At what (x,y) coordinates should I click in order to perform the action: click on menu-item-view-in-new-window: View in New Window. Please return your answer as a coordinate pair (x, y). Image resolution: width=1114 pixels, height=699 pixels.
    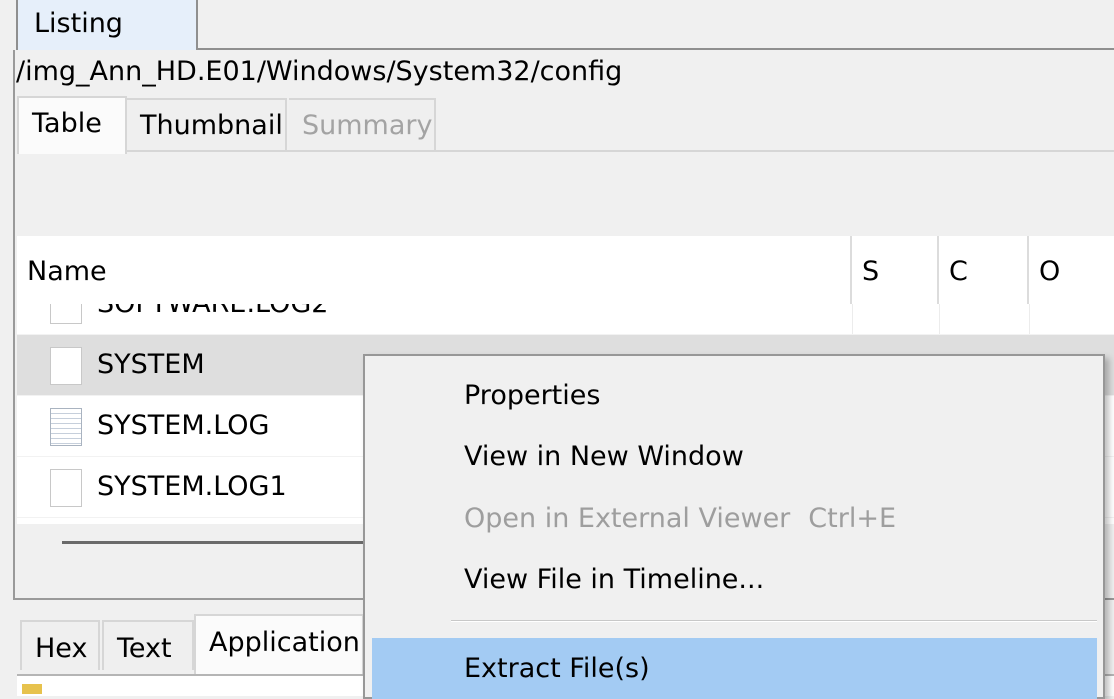
    Looking at the image, I should click on (734, 456).